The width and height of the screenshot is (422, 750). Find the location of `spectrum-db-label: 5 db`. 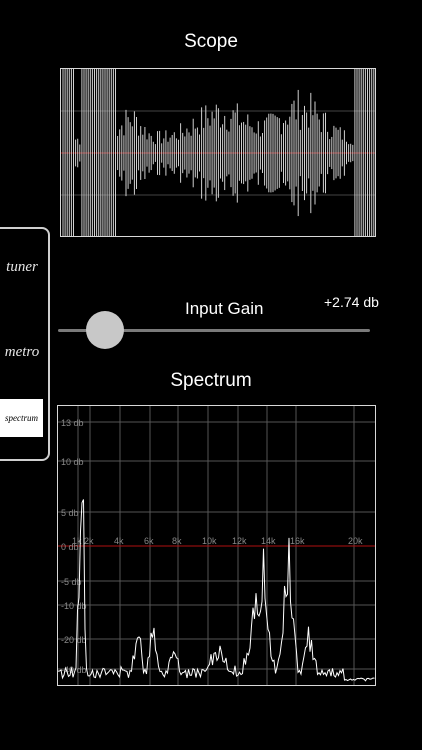

spectrum-db-label: 5 db is located at coordinates (70, 513).